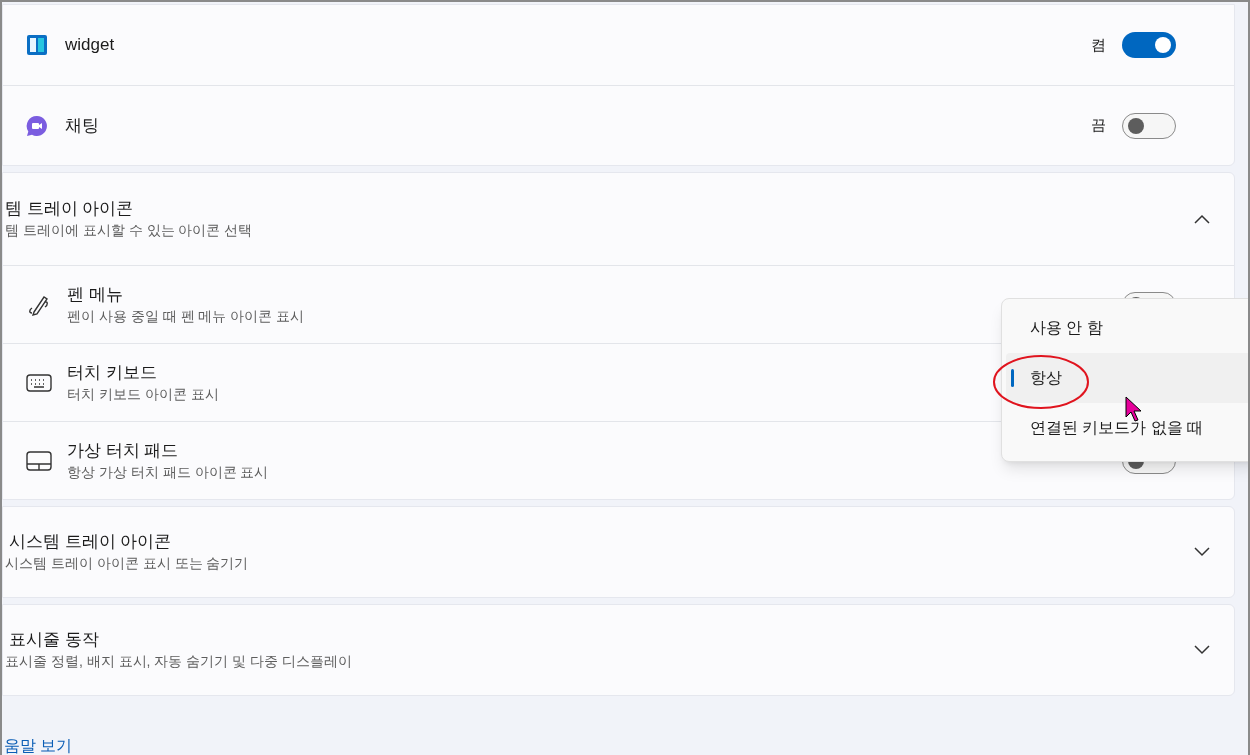  I want to click on setting-label: 채팅, so click(82, 125).